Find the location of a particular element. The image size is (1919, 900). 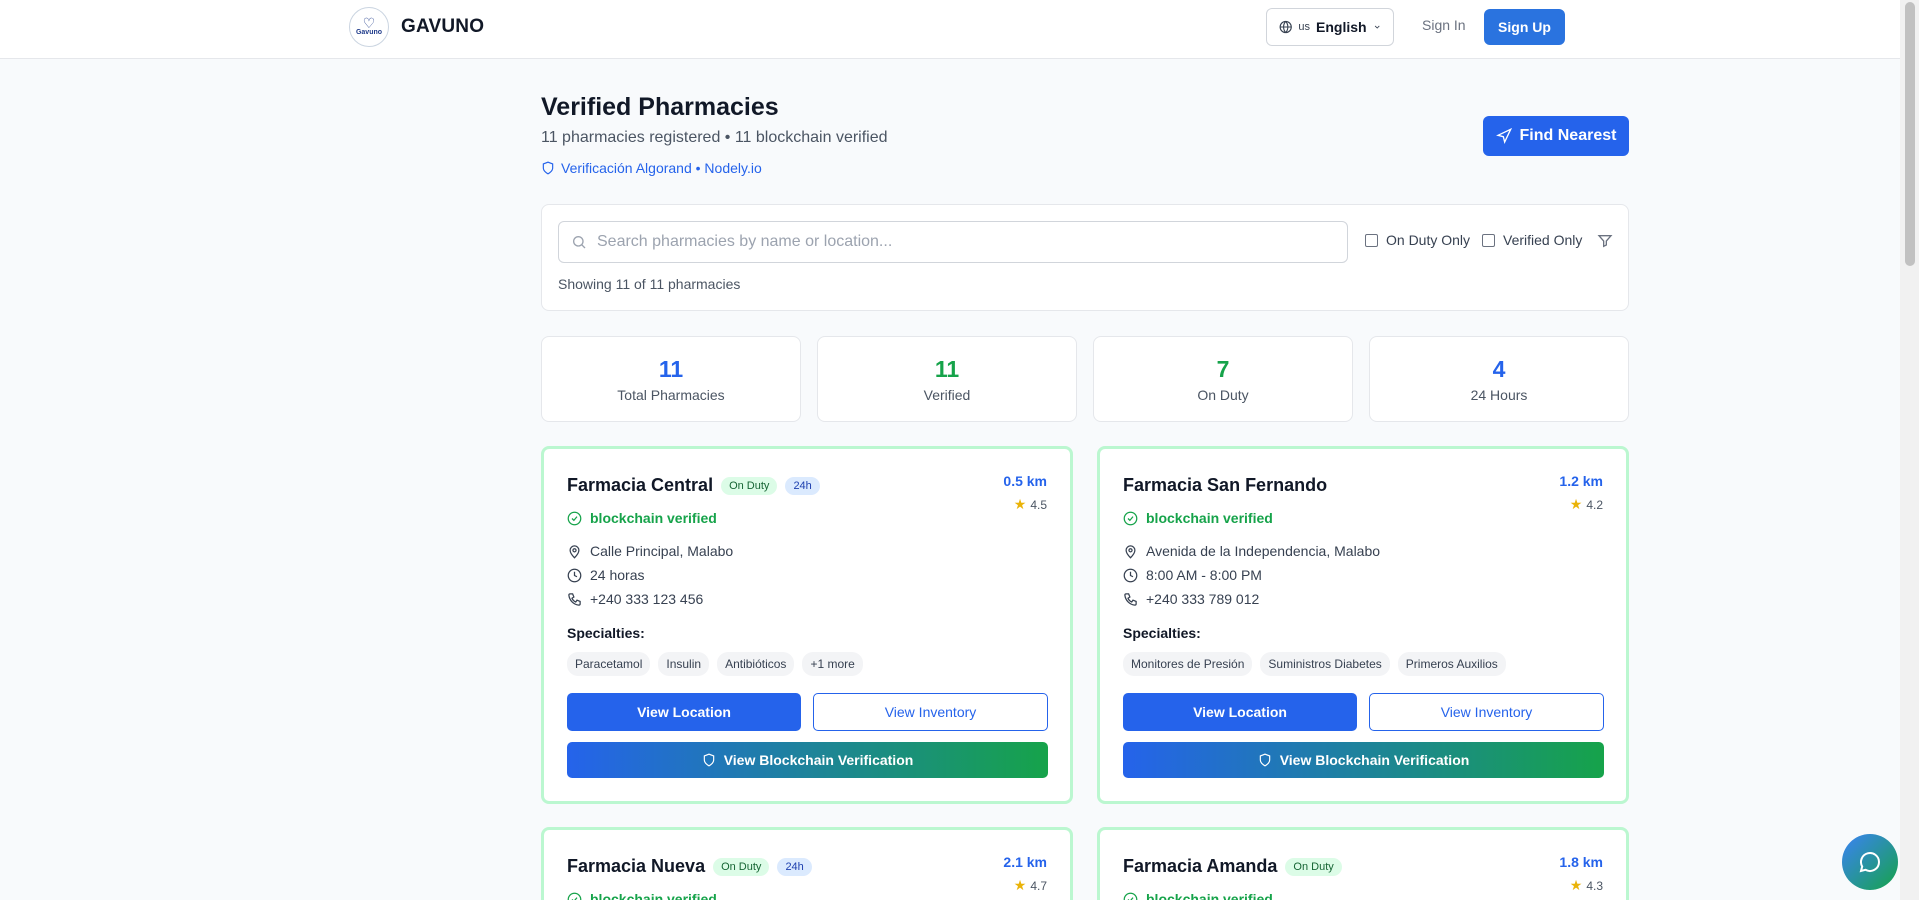

search-icon is located at coordinates (579, 242).